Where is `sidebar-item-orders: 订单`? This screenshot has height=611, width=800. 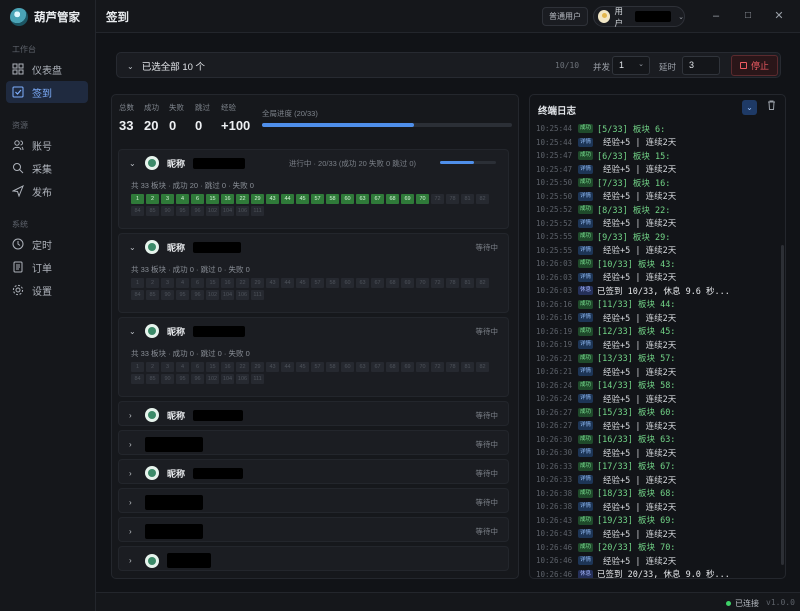
sidebar-item-orders: 订单 is located at coordinates (47, 267).